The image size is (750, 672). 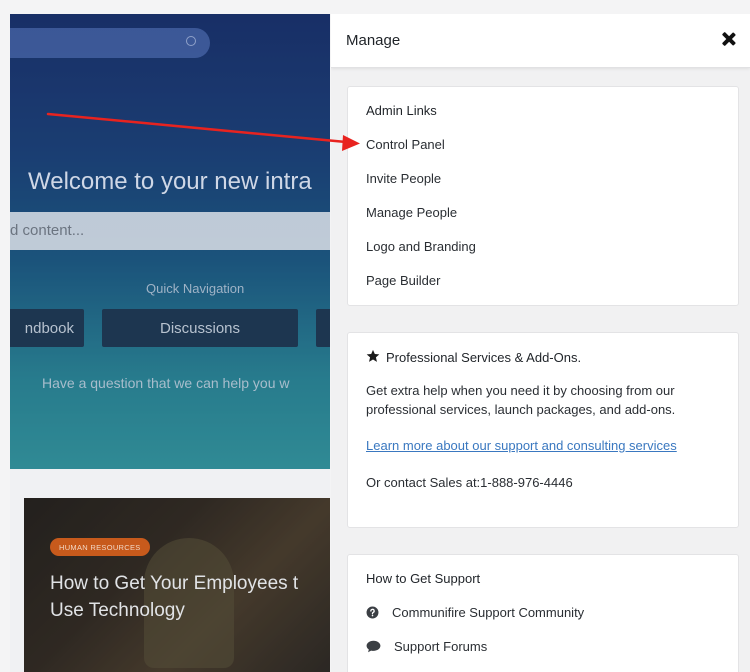 What do you see at coordinates (540, 41) in the screenshot?
I see `panel-header: Manage` at bounding box center [540, 41].